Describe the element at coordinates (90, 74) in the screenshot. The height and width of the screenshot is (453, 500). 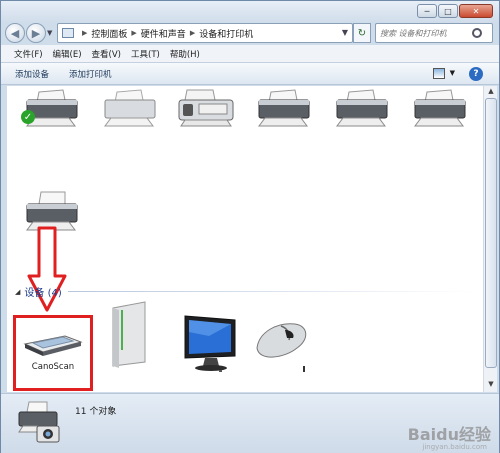
I see `add-printer-button: 添加打印机` at that location.